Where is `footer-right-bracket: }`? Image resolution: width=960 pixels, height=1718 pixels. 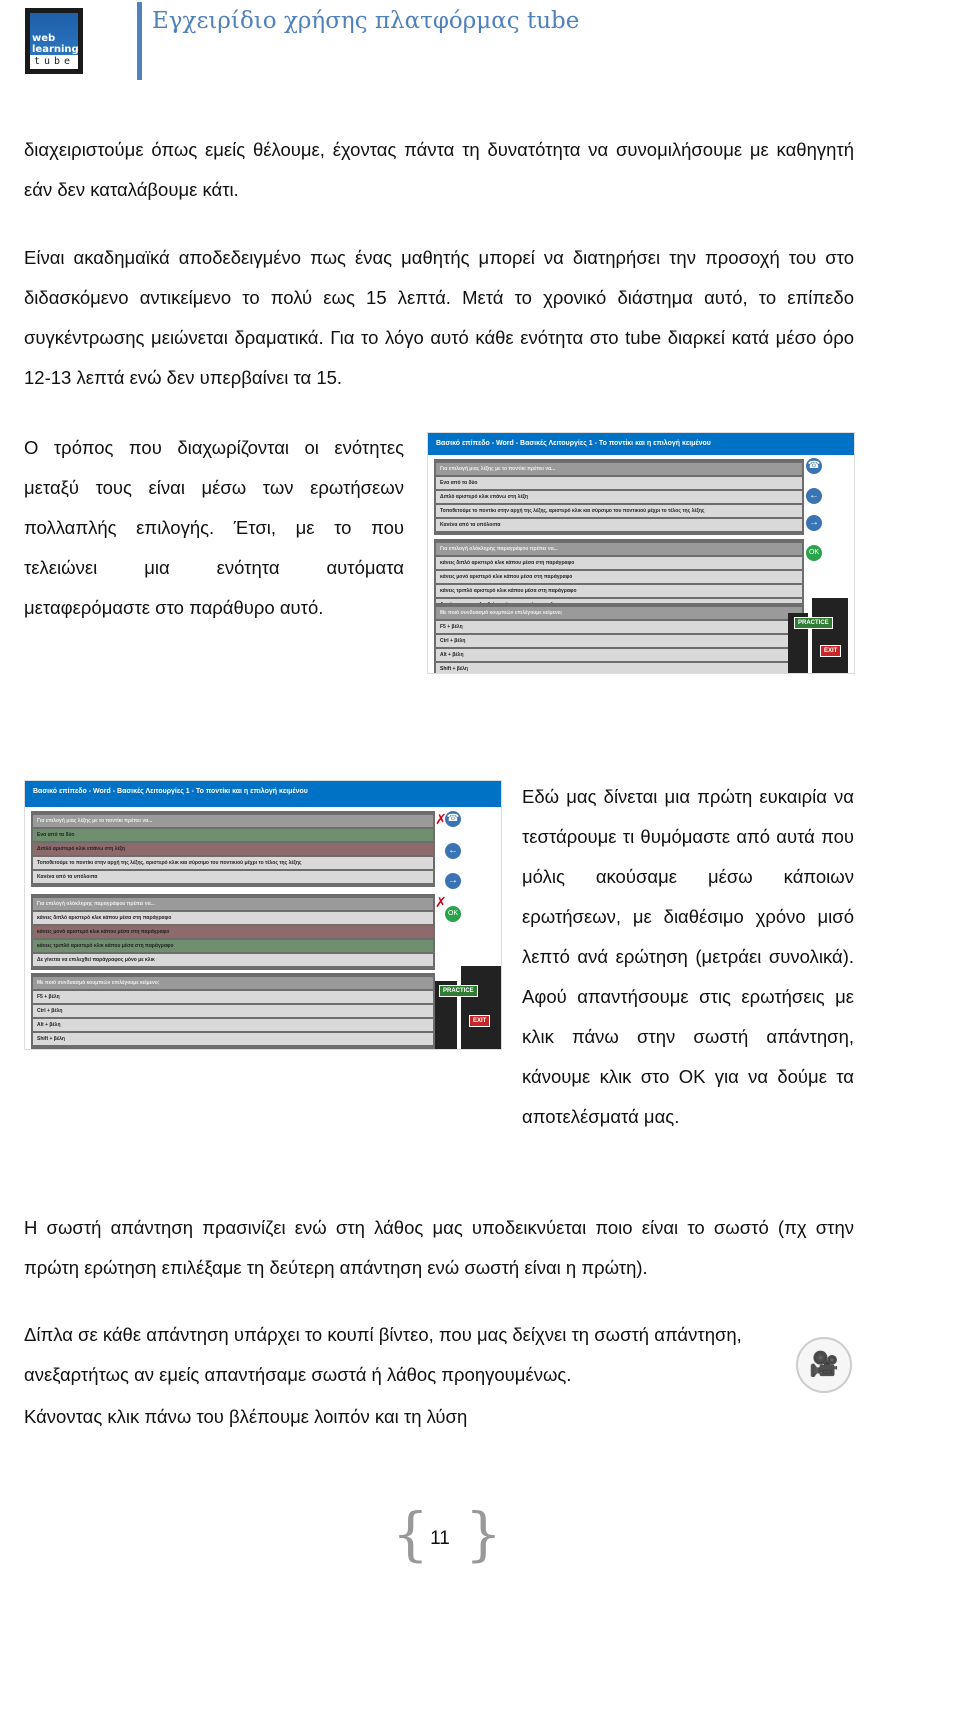
footer-right-bracket: } is located at coordinates (483, 1534).